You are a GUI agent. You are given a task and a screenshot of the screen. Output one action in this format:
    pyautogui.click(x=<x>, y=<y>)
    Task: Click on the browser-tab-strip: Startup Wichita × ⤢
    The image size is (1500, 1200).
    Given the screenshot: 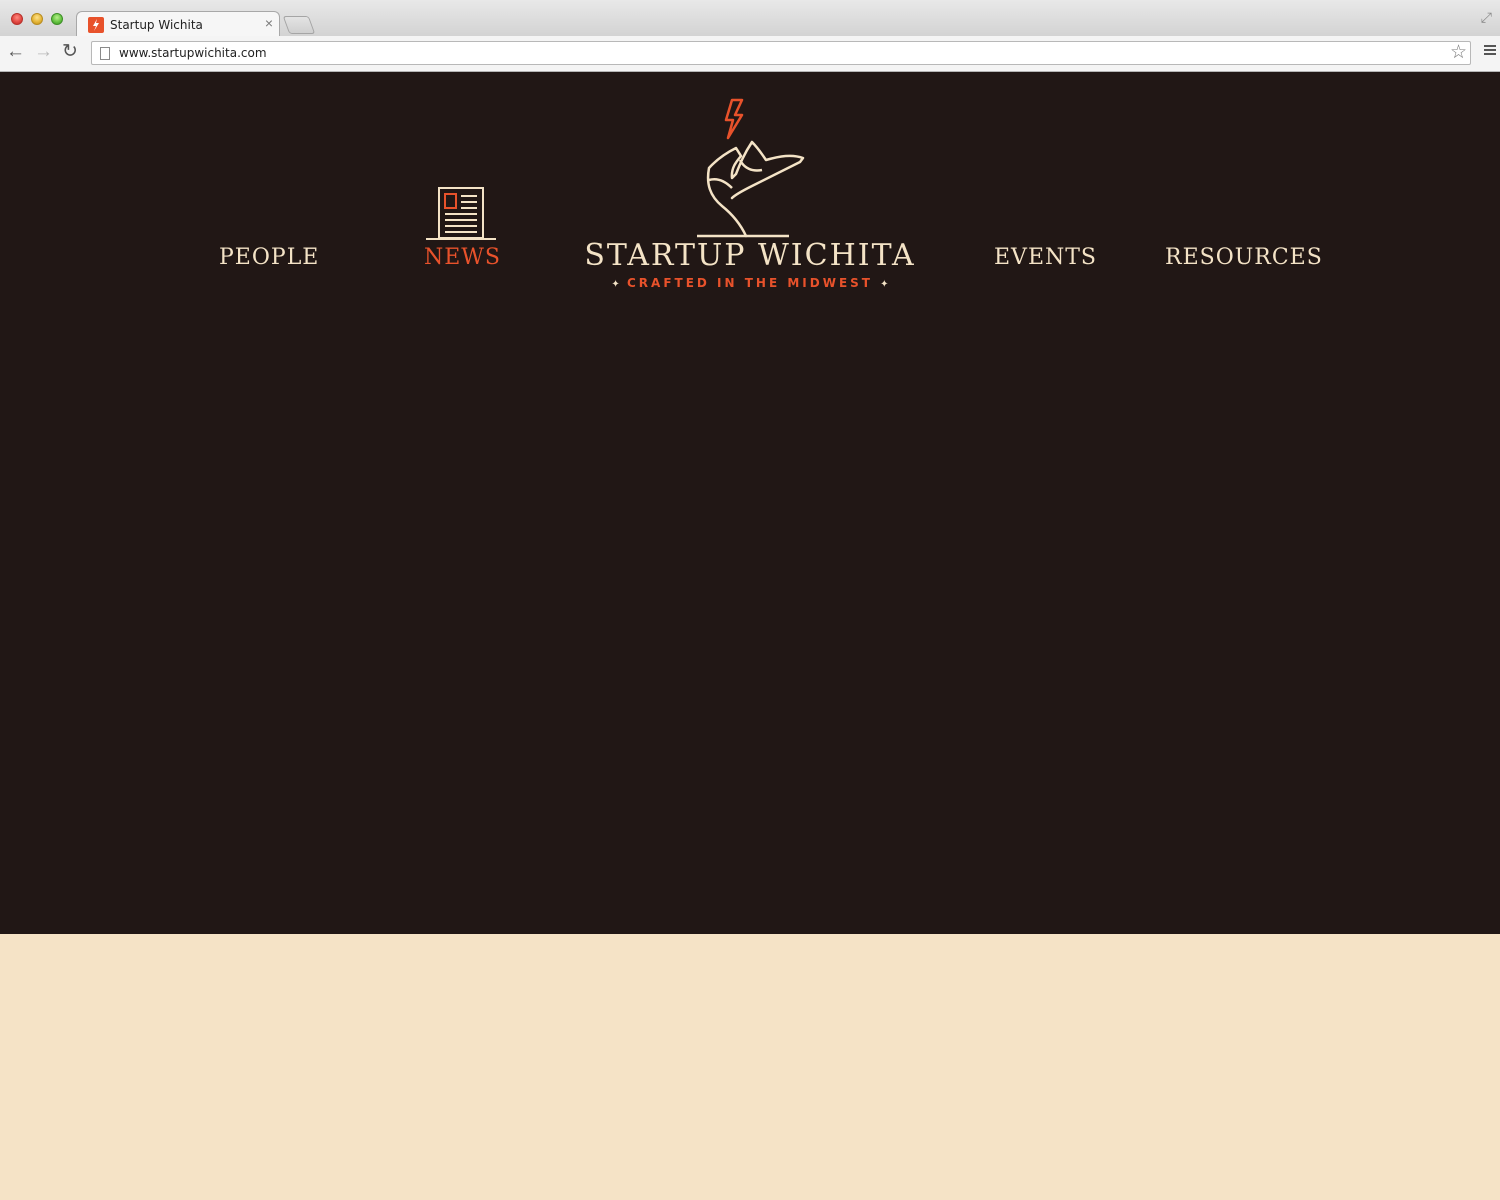 What is the action you would take?
    pyautogui.click(x=750, y=19)
    